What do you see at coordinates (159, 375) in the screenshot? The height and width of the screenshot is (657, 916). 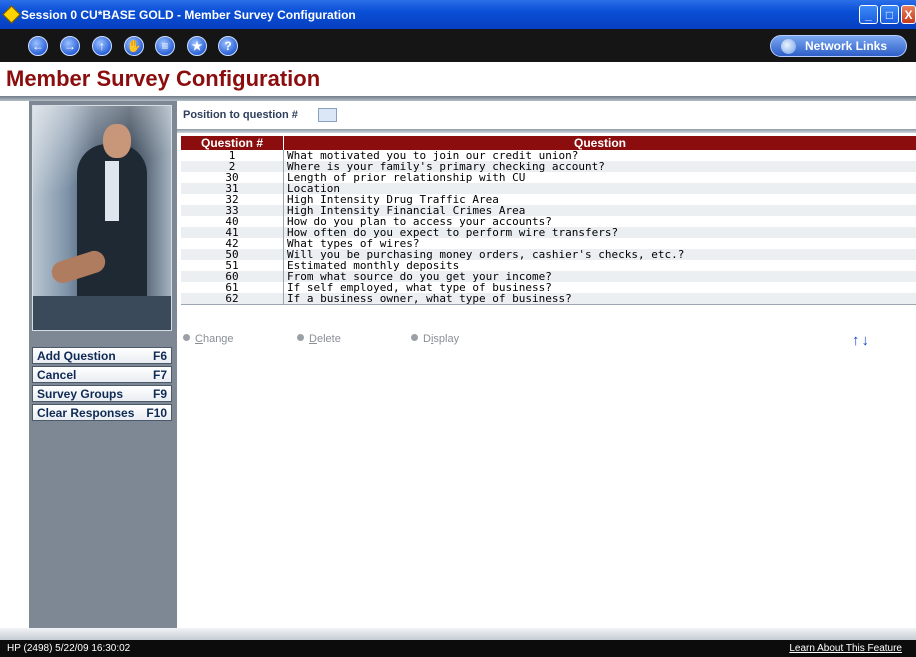 I see `cancel-key: F7` at bounding box center [159, 375].